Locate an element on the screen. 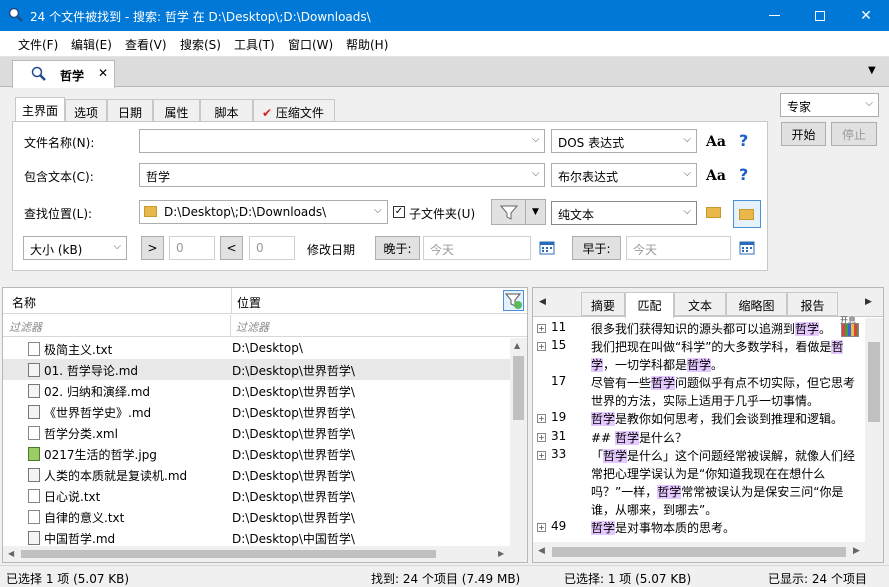 This screenshot has width=889, height=587. menu-window: 窗口(W) is located at coordinates (310, 44).